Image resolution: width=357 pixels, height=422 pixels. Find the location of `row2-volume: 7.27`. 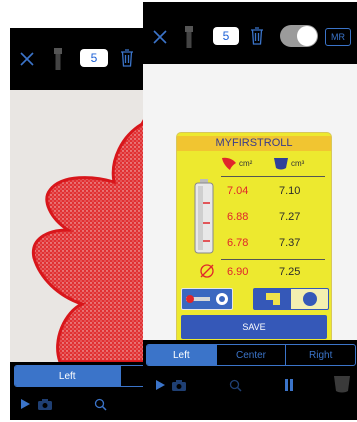

row2-volume: 7.27 is located at coordinates (290, 217).